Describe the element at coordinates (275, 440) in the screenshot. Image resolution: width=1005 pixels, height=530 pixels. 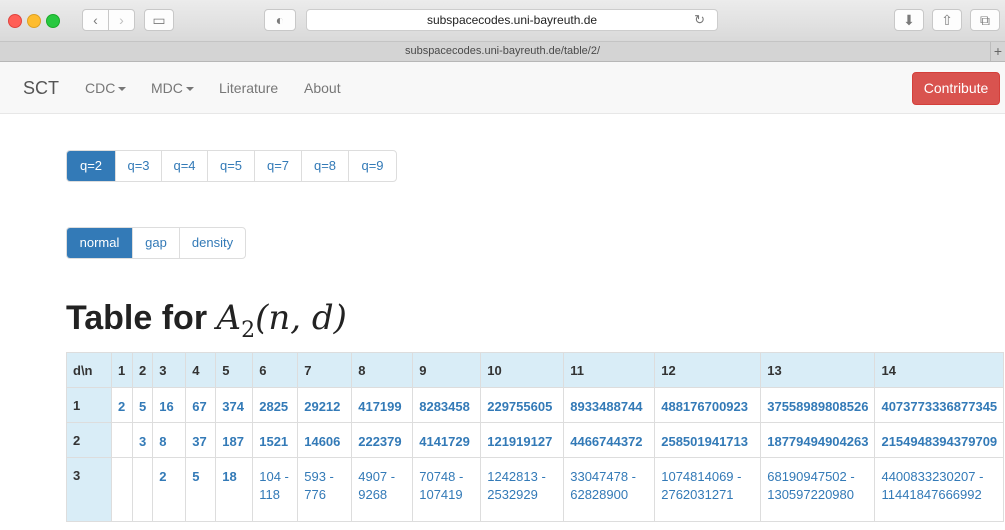
I see `table-cell-link: 1521` at that location.